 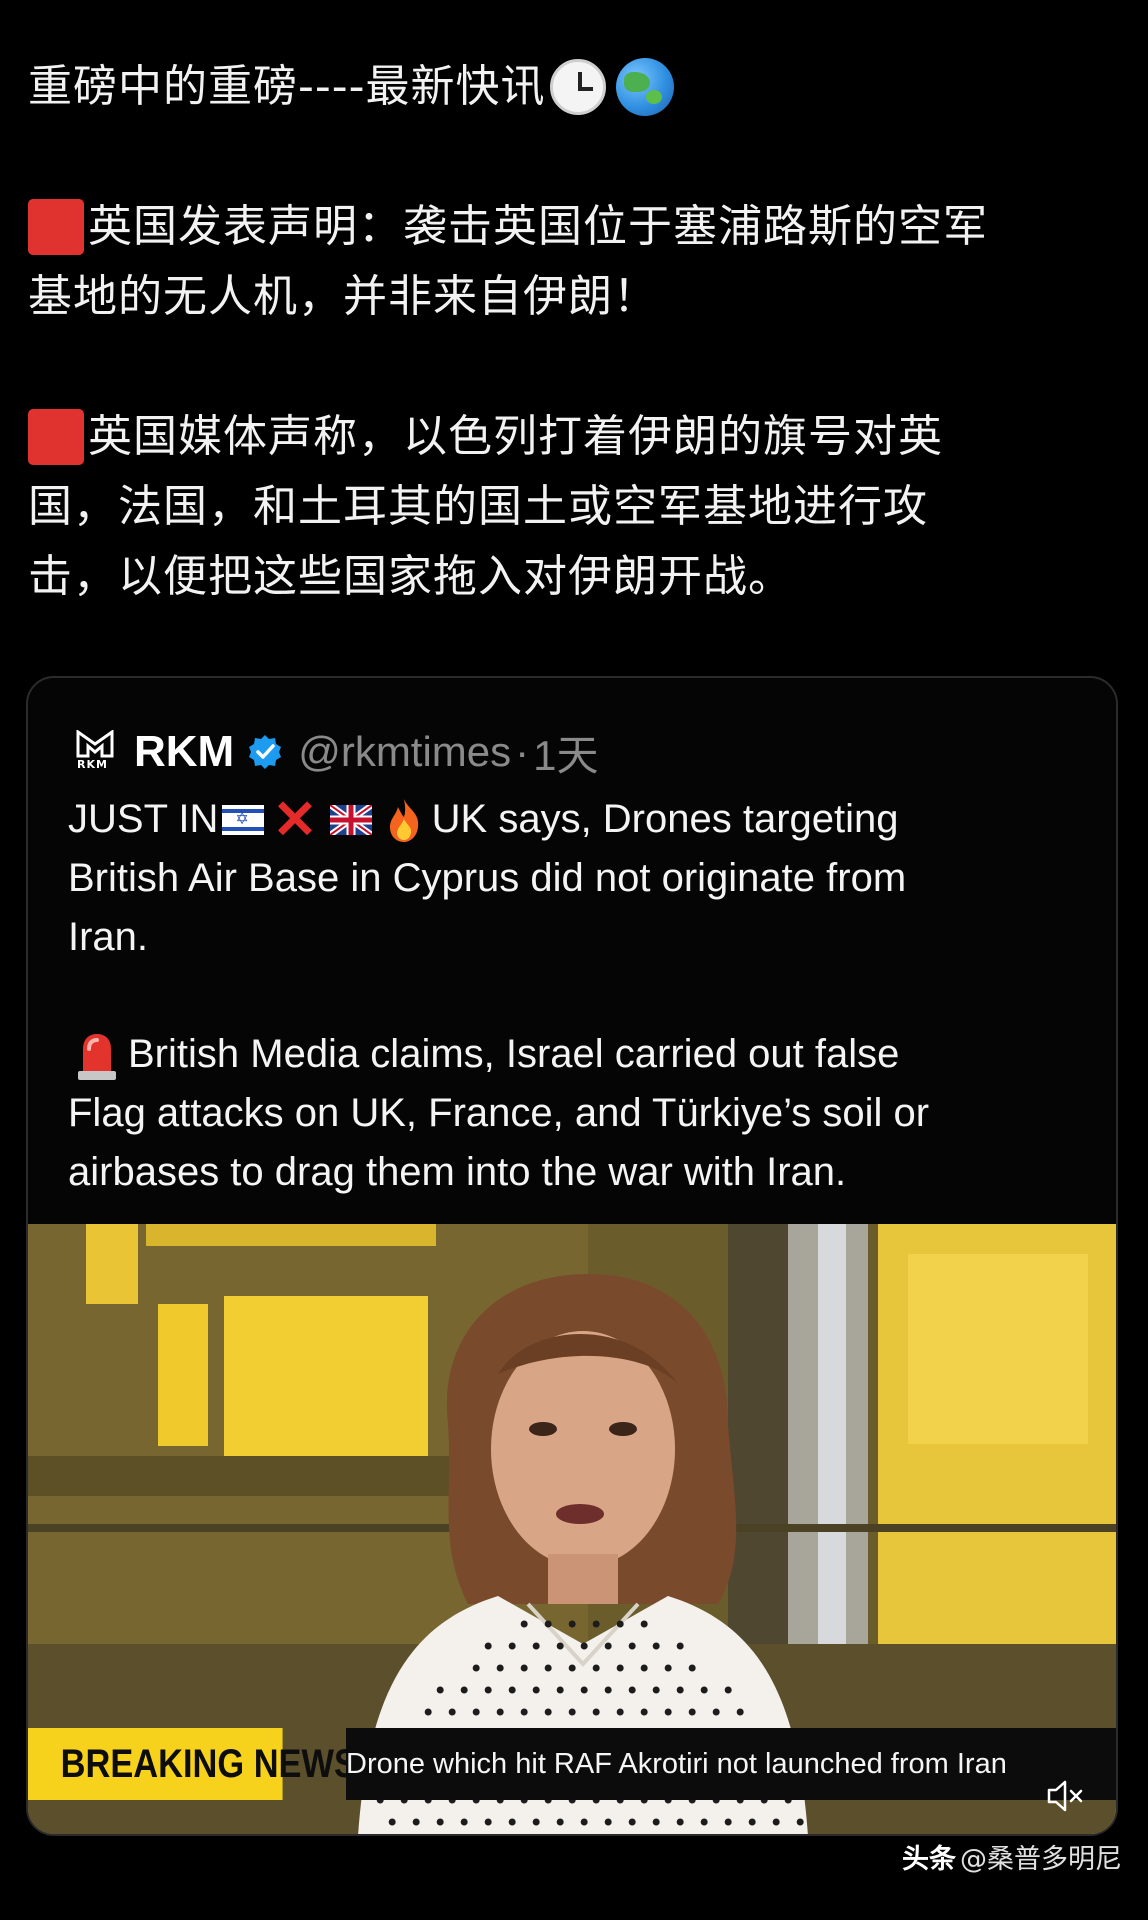 I want to click on tweet-line1-suffix: UK says, Drones targeting, so click(x=665, y=819).